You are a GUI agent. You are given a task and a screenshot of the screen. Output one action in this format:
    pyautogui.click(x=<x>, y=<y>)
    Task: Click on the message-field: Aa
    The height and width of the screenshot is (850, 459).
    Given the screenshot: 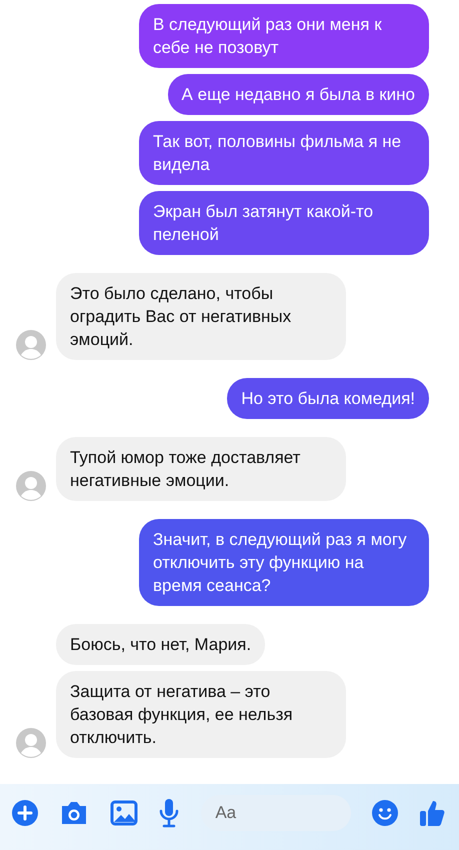 What is the action you would take?
    pyautogui.click(x=276, y=813)
    